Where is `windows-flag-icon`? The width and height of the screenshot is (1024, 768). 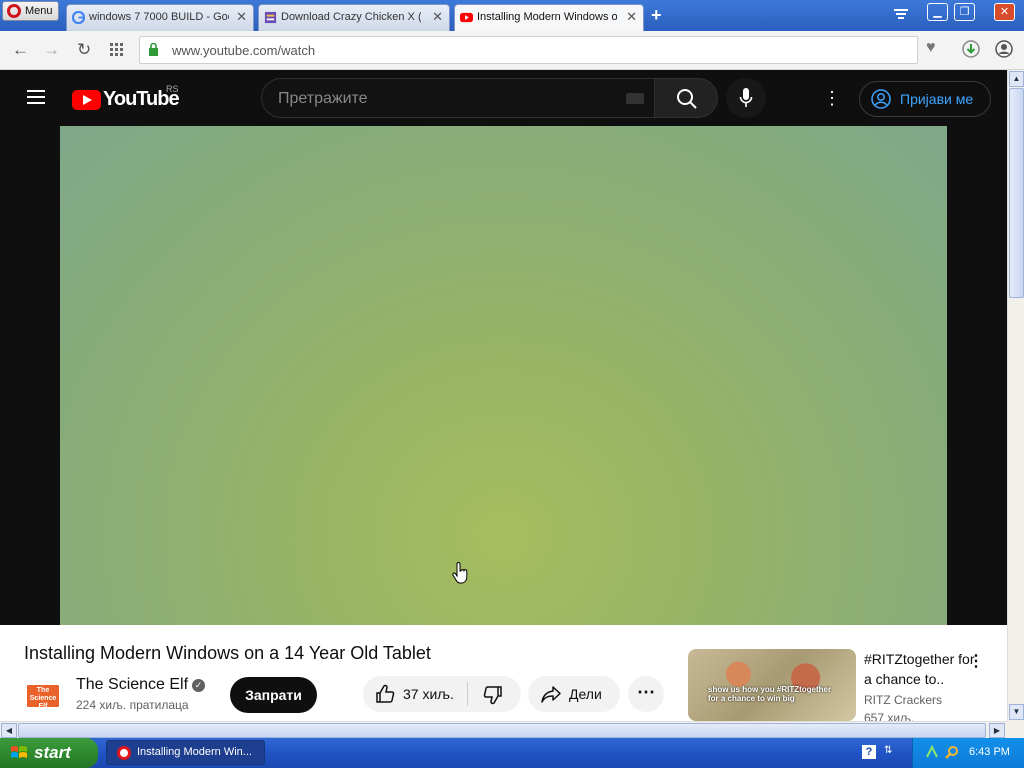
windows-flag-icon is located at coordinates (19, 752).